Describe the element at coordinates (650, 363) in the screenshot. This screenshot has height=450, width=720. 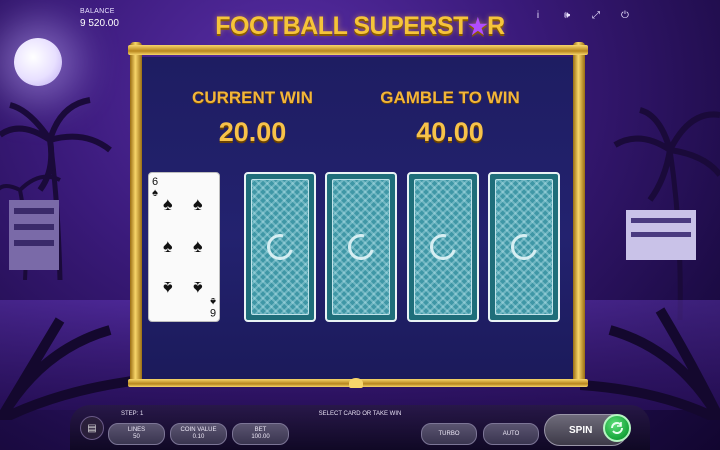
I see `palm-leaves-bottom-right` at that location.